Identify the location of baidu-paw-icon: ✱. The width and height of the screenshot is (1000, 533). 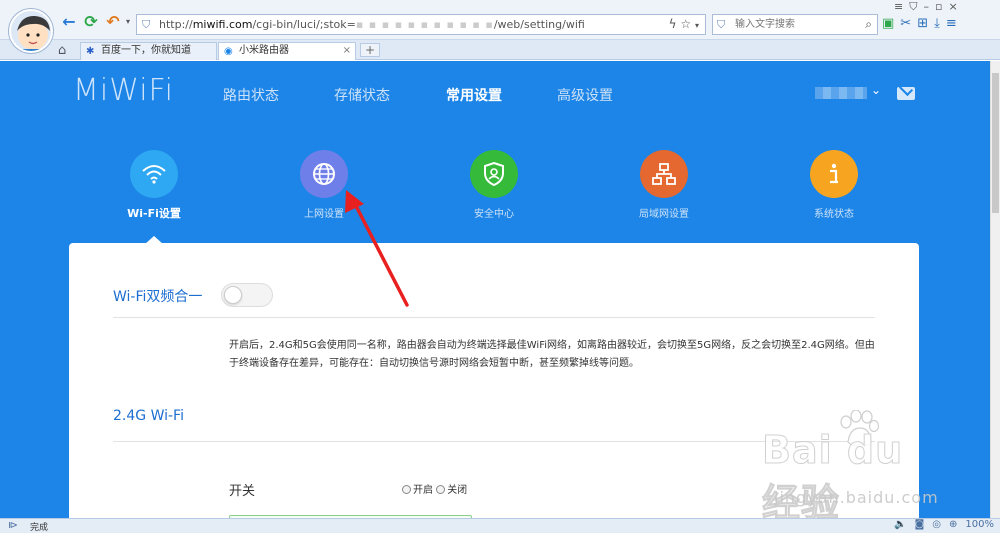
(90, 51).